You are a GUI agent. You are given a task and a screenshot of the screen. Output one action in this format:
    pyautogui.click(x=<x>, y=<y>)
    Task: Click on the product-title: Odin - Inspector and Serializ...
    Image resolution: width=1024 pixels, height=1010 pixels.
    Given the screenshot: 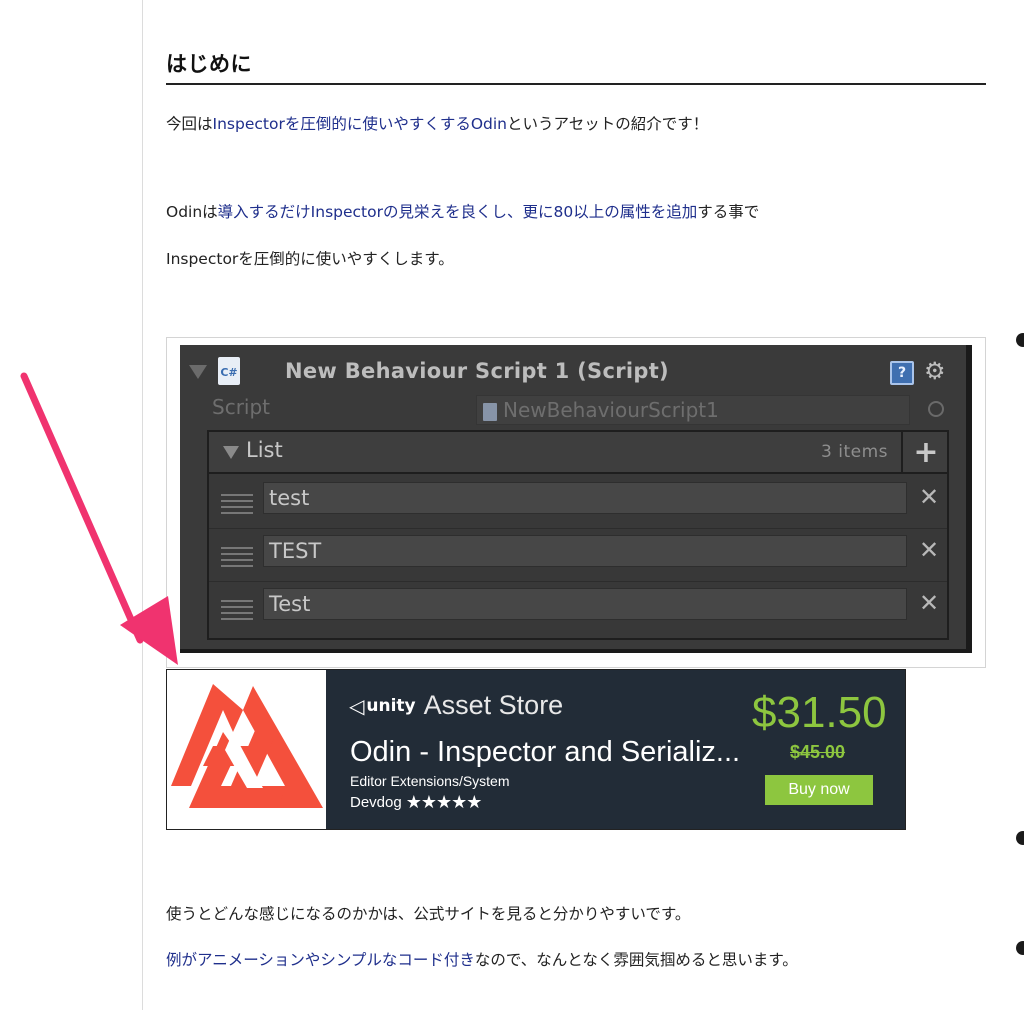 What is the action you would take?
    pyautogui.click(x=545, y=752)
    